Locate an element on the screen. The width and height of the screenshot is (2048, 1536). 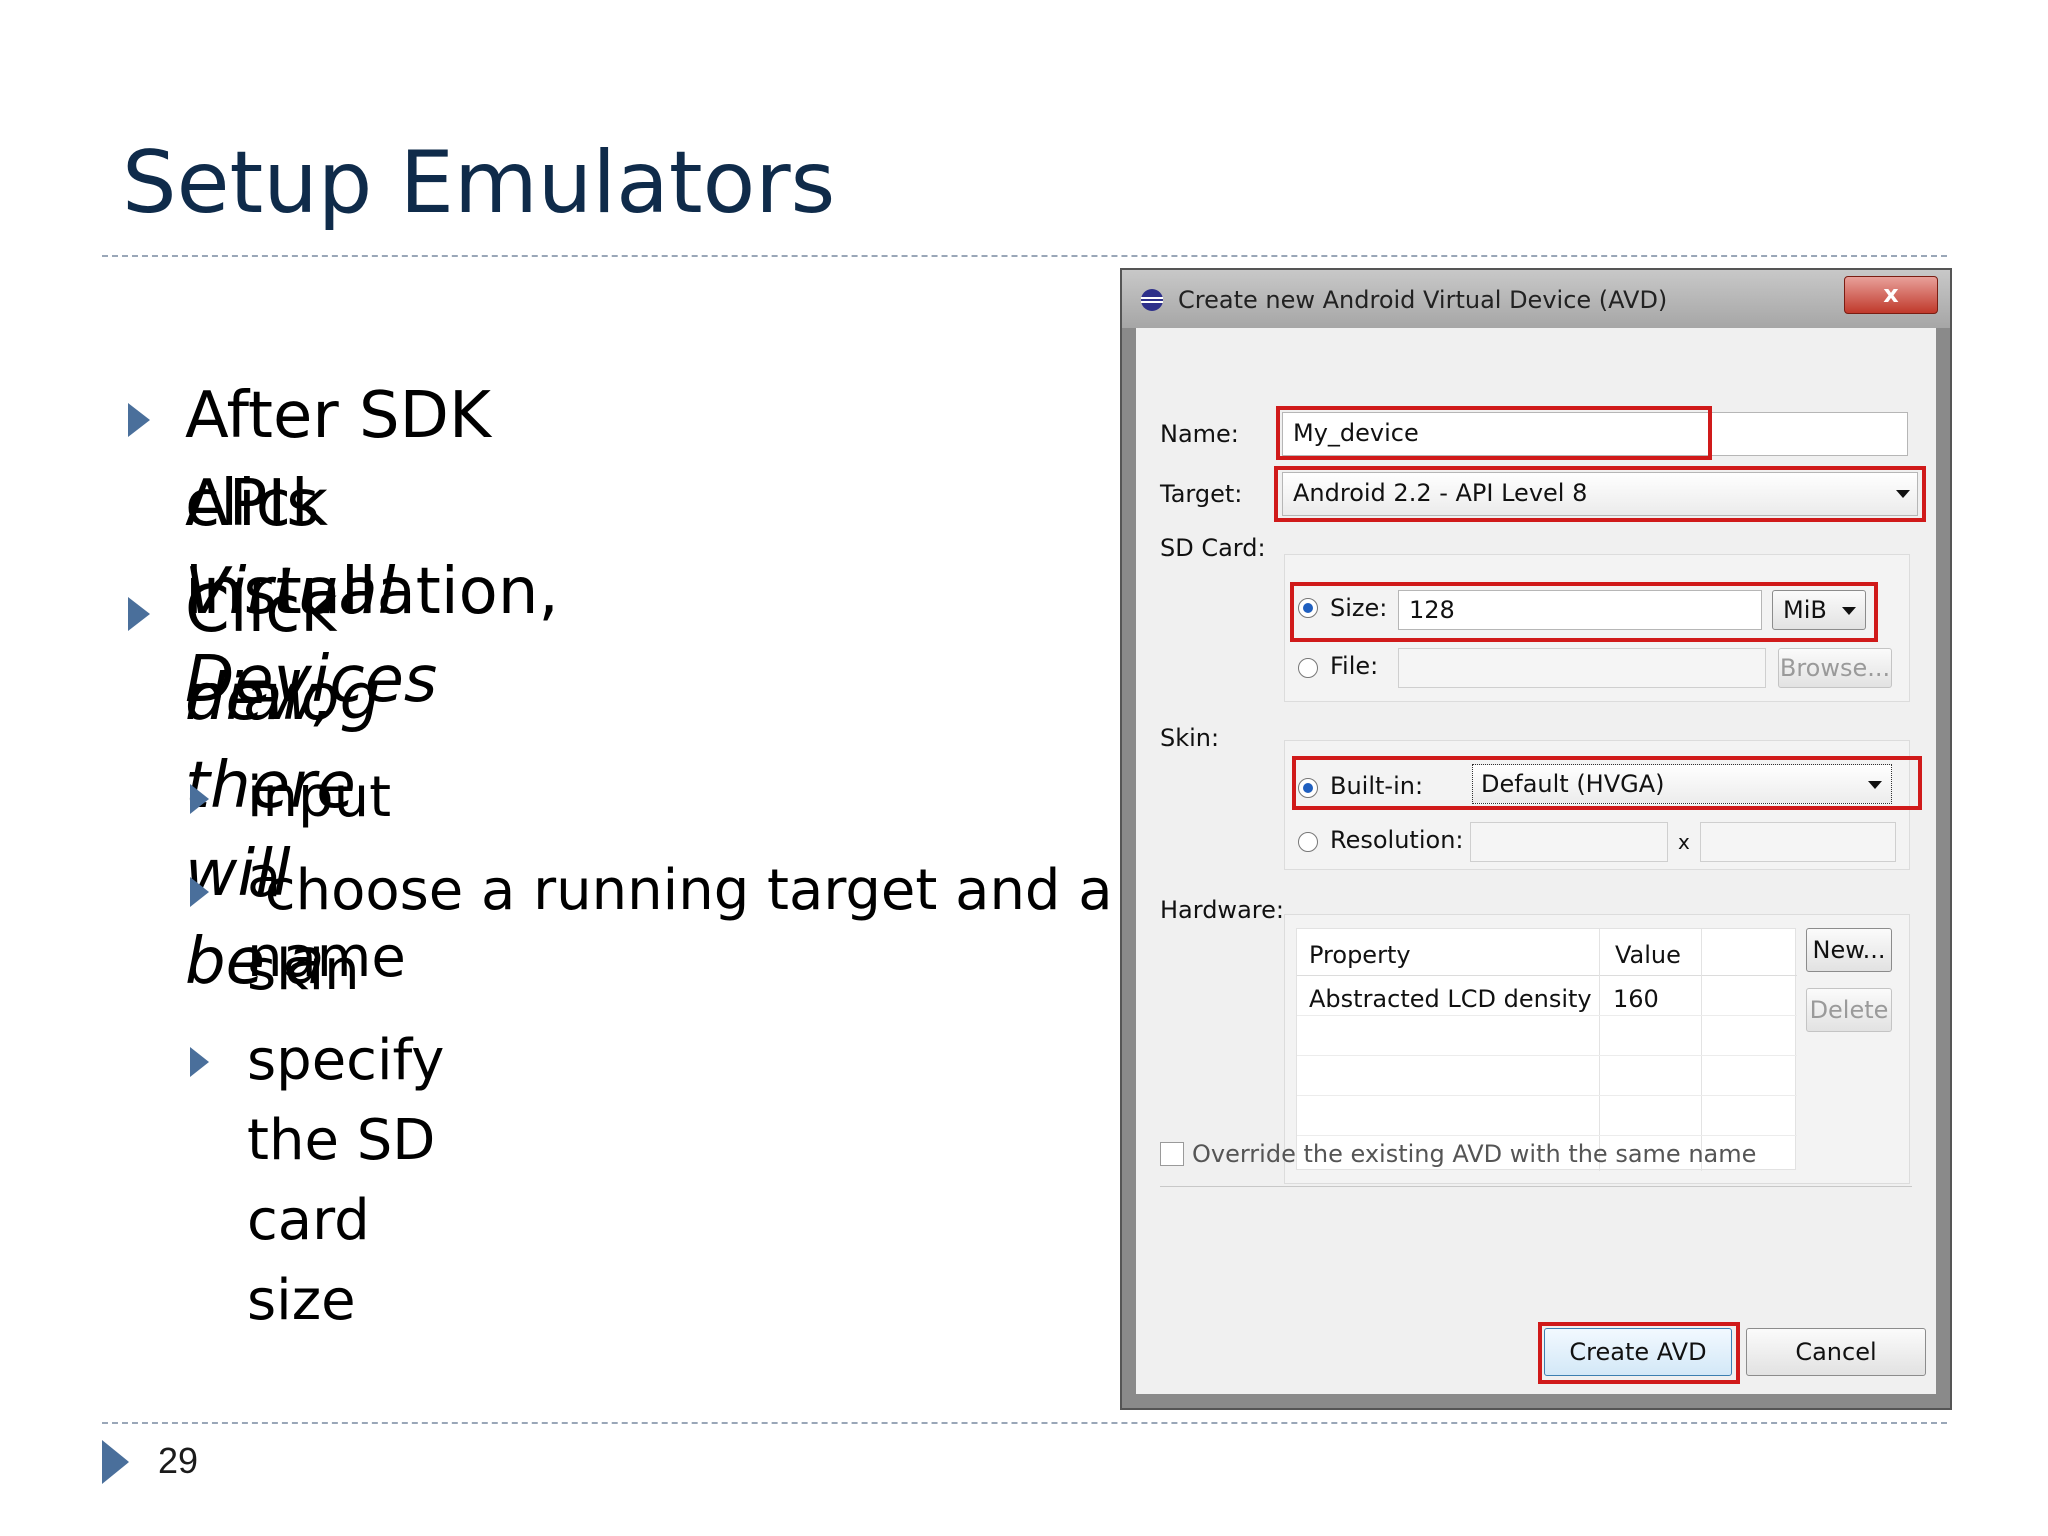
page-number: 29 is located at coordinates (178, 1460).